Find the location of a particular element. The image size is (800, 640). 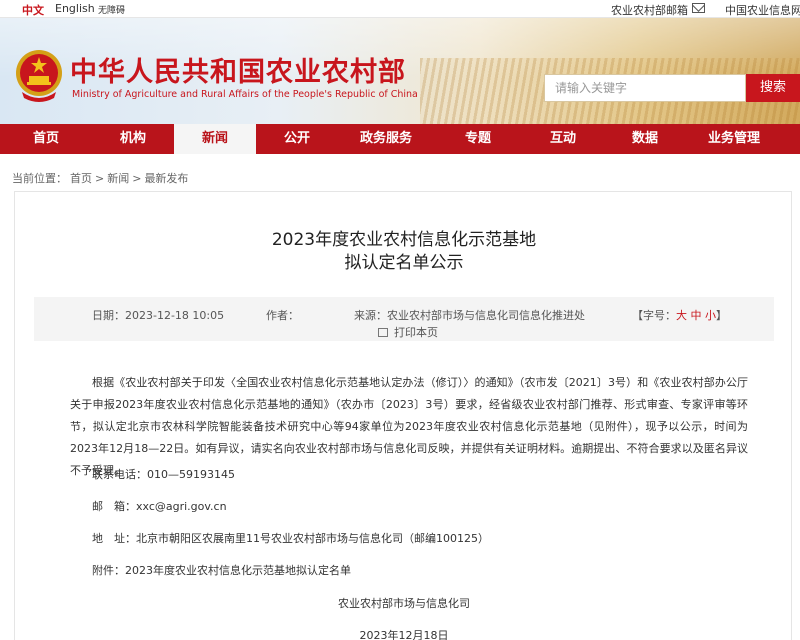

nav-item-data: 数据 is located at coordinates (645, 139).